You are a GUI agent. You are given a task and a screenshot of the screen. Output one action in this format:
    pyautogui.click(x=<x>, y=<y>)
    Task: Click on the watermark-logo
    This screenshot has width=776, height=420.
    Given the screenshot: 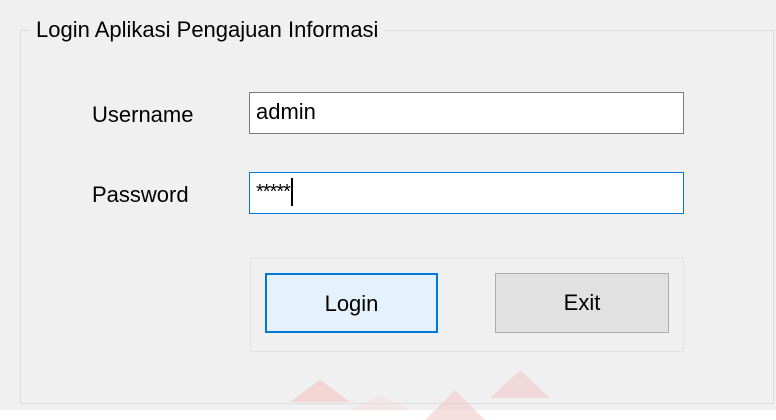 What is the action you would take?
    pyautogui.click(x=420, y=395)
    